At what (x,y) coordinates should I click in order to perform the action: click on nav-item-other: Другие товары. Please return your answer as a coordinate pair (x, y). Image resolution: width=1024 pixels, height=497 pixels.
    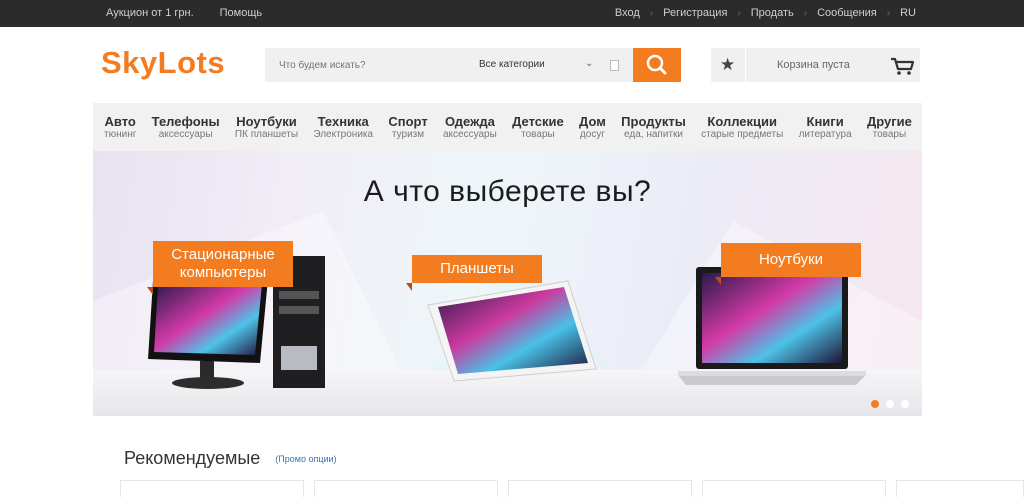
    Looking at the image, I should click on (889, 127).